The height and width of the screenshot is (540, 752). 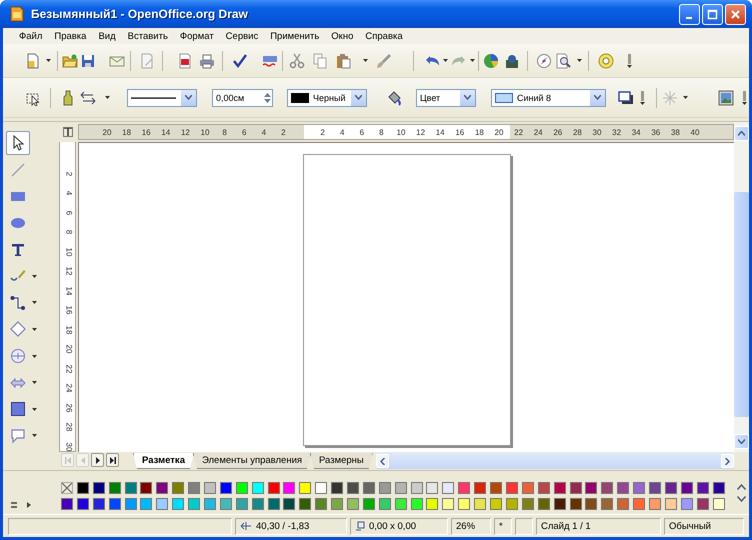 I want to click on menu-item: Применить, so click(x=295, y=36).